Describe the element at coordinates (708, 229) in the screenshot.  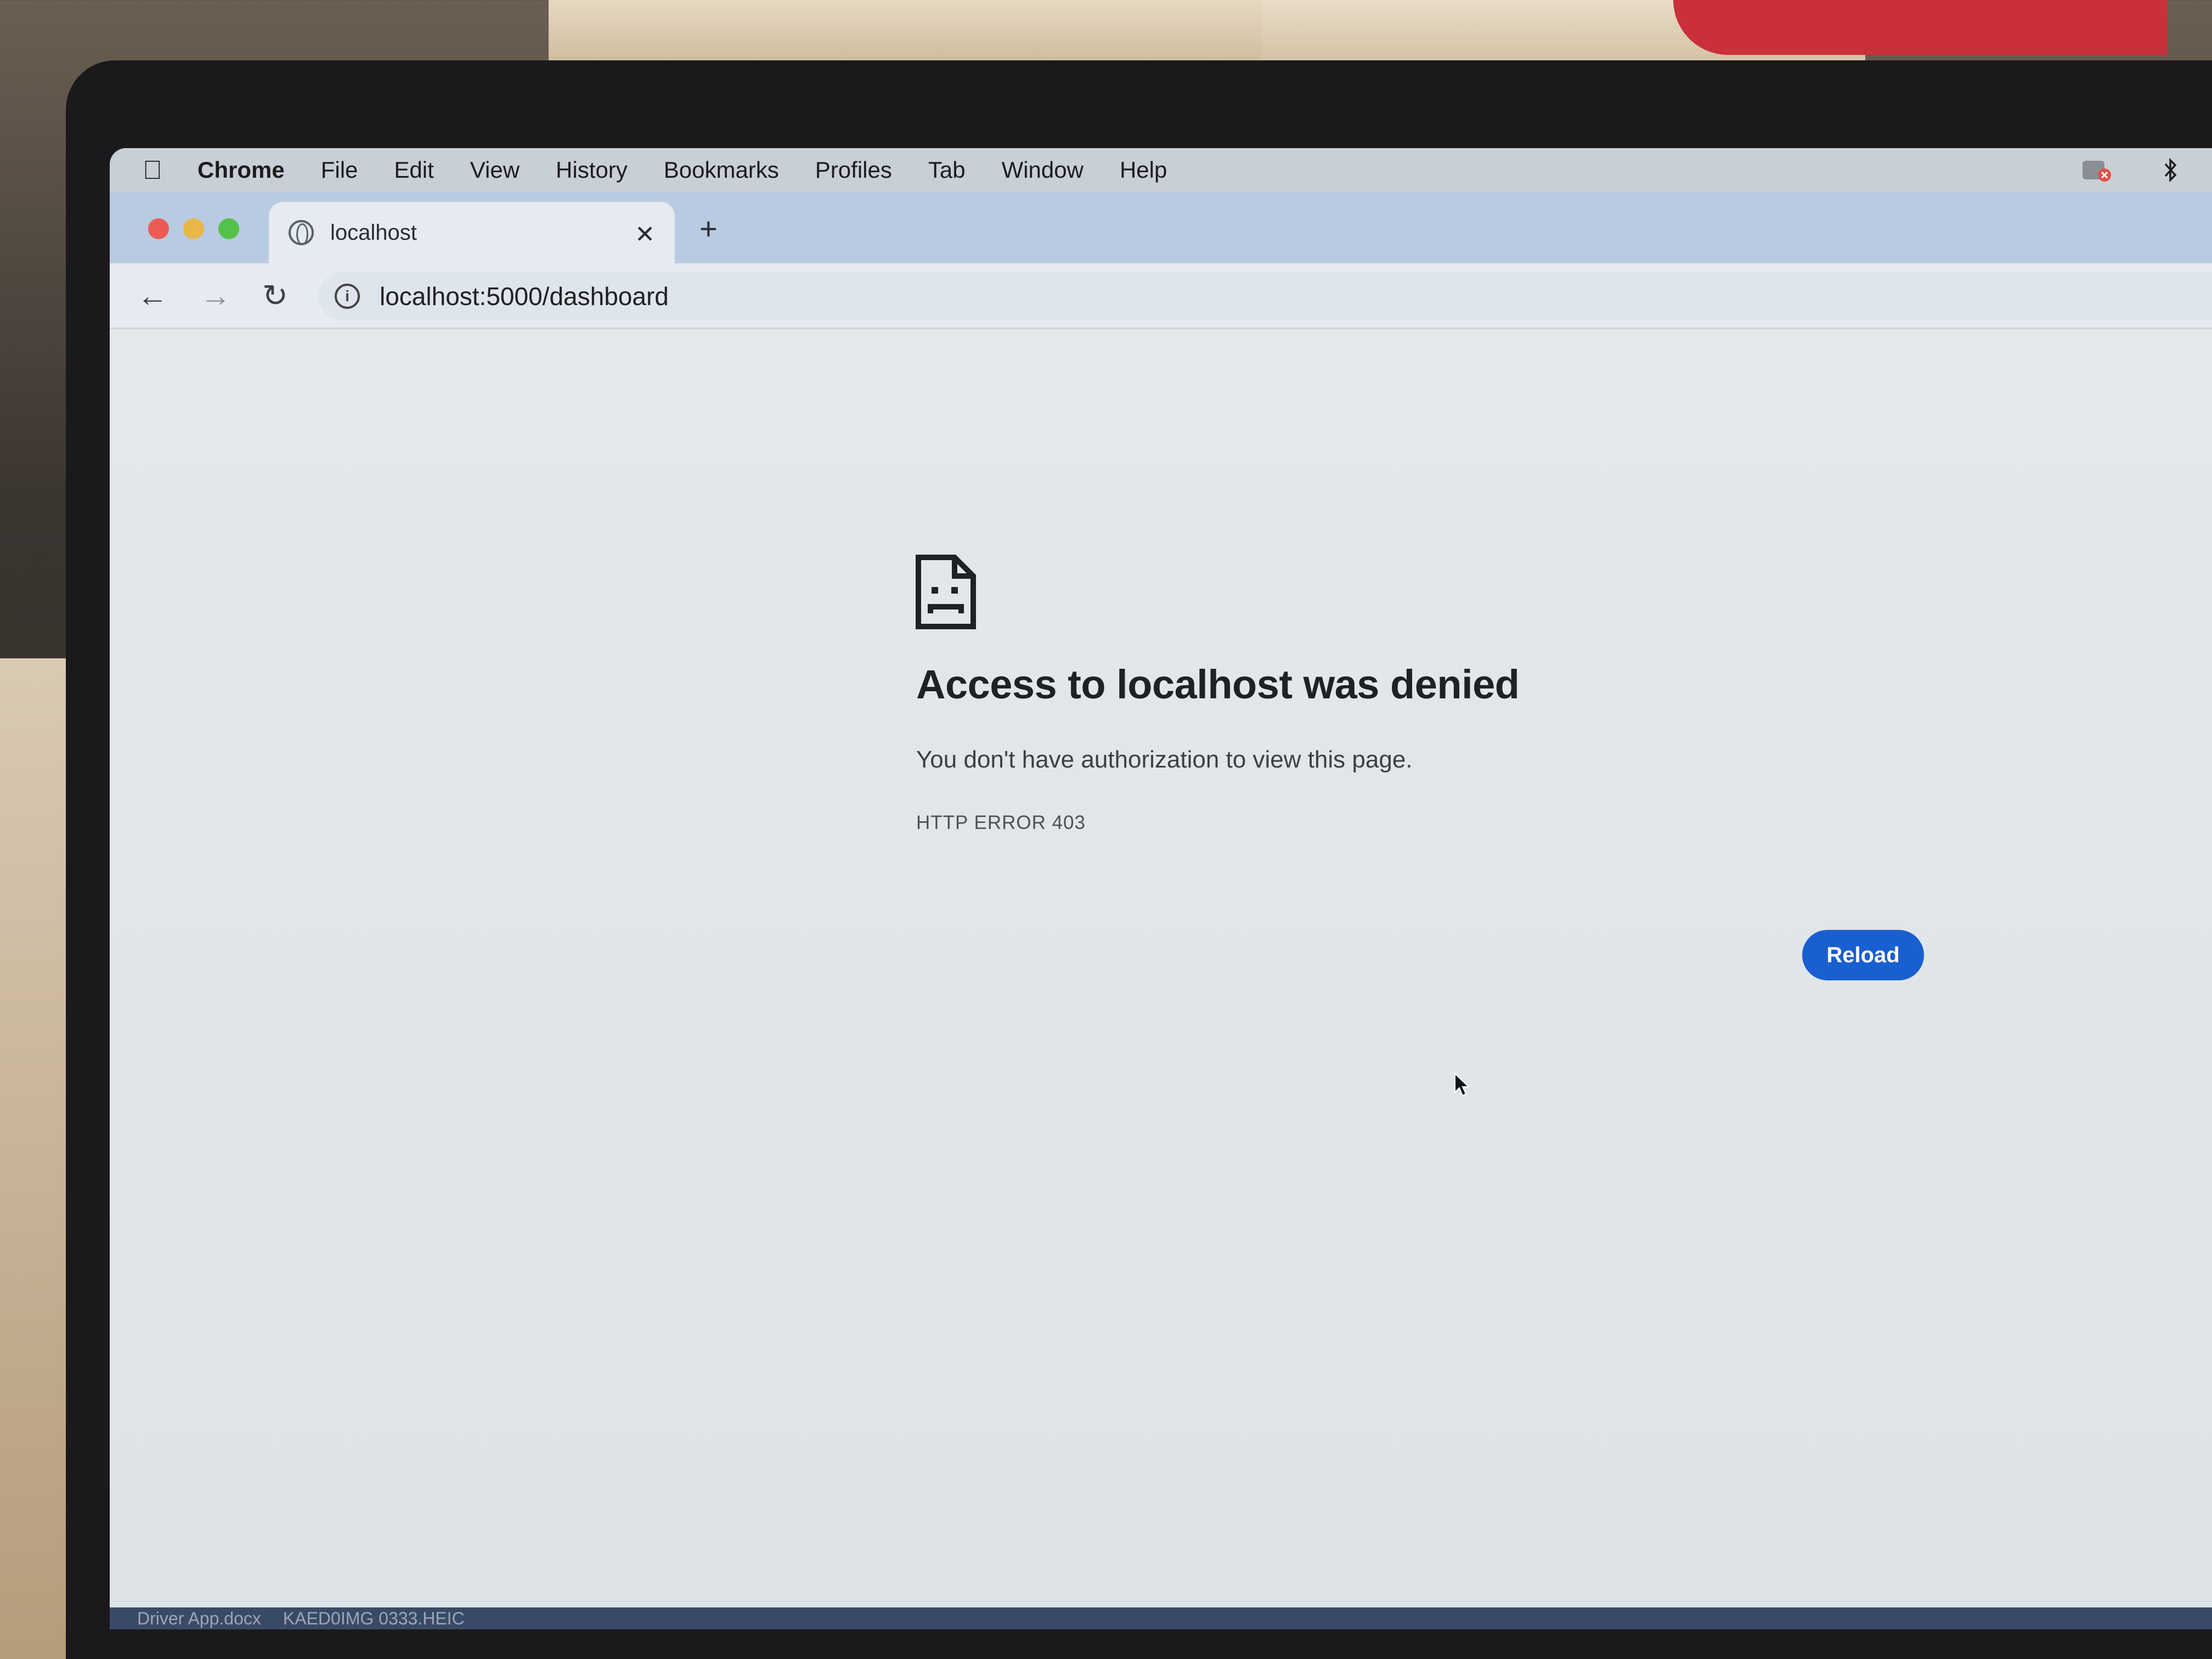
I see `new-tab-button: +` at that location.